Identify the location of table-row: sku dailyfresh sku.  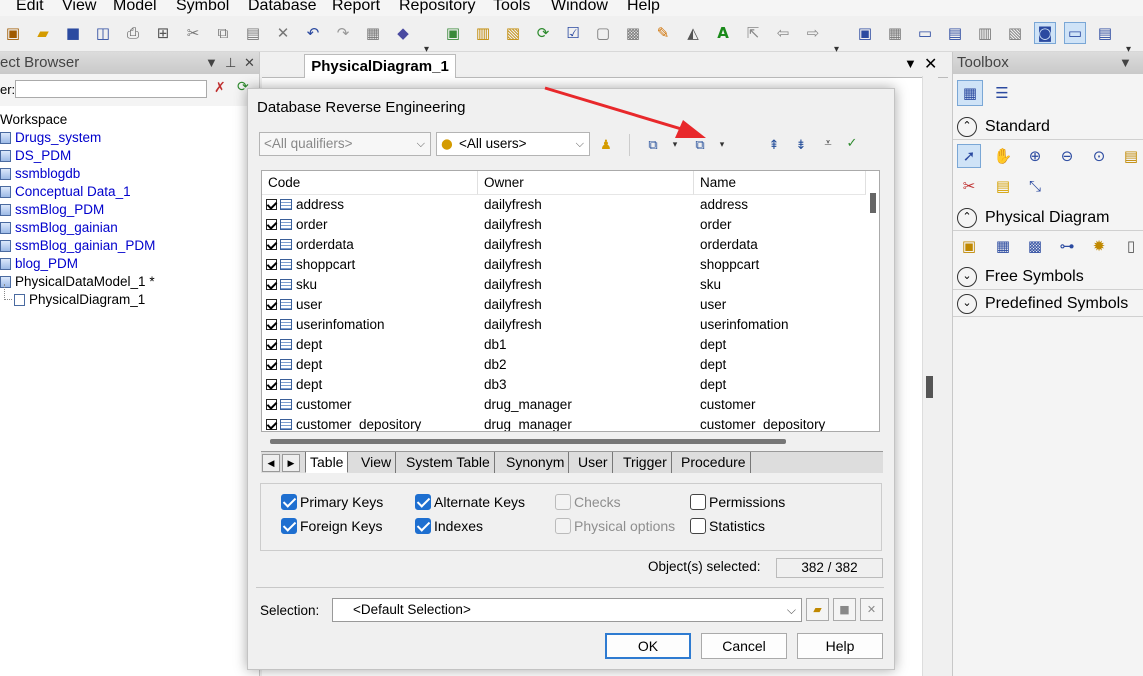
(562, 285).